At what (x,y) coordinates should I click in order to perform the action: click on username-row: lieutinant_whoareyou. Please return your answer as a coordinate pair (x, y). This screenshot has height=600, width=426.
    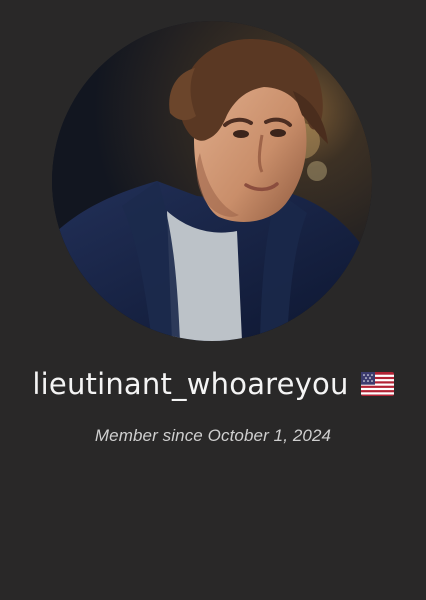
    Looking at the image, I should click on (213, 384).